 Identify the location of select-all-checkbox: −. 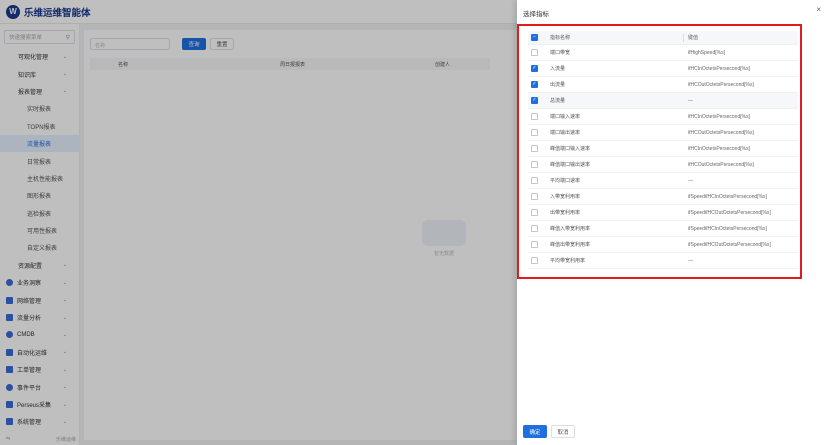
(534, 37).